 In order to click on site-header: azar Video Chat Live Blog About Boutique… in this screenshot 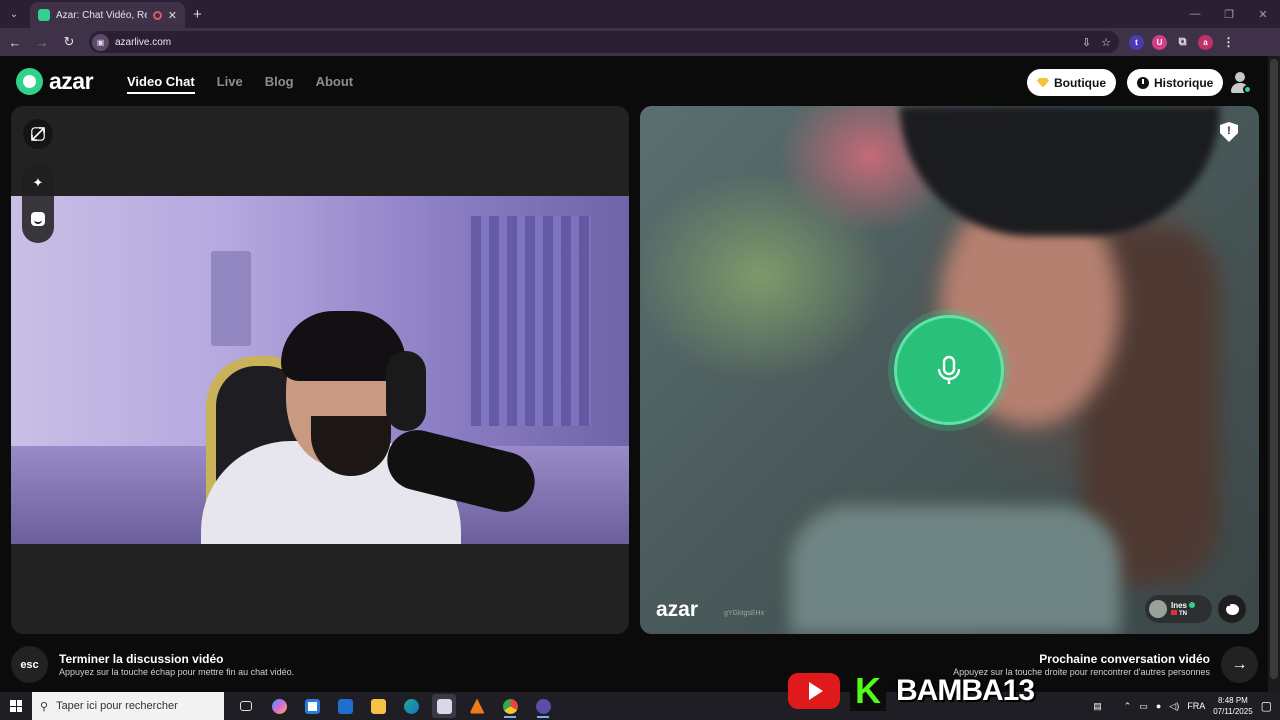, I will do `click(634, 81)`.